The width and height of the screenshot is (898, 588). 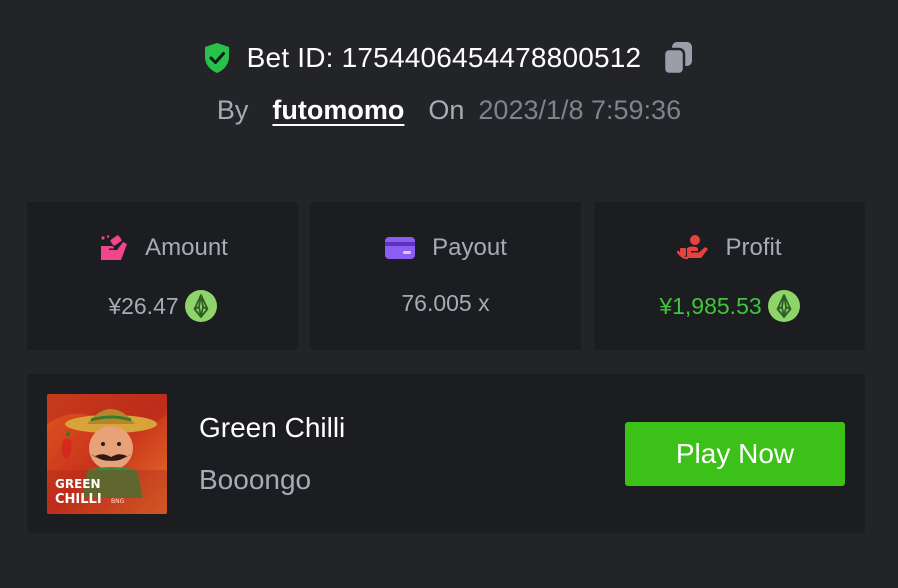 What do you see at coordinates (445, 303) in the screenshot?
I see `payout-value: 76.005 x` at bounding box center [445, 303].